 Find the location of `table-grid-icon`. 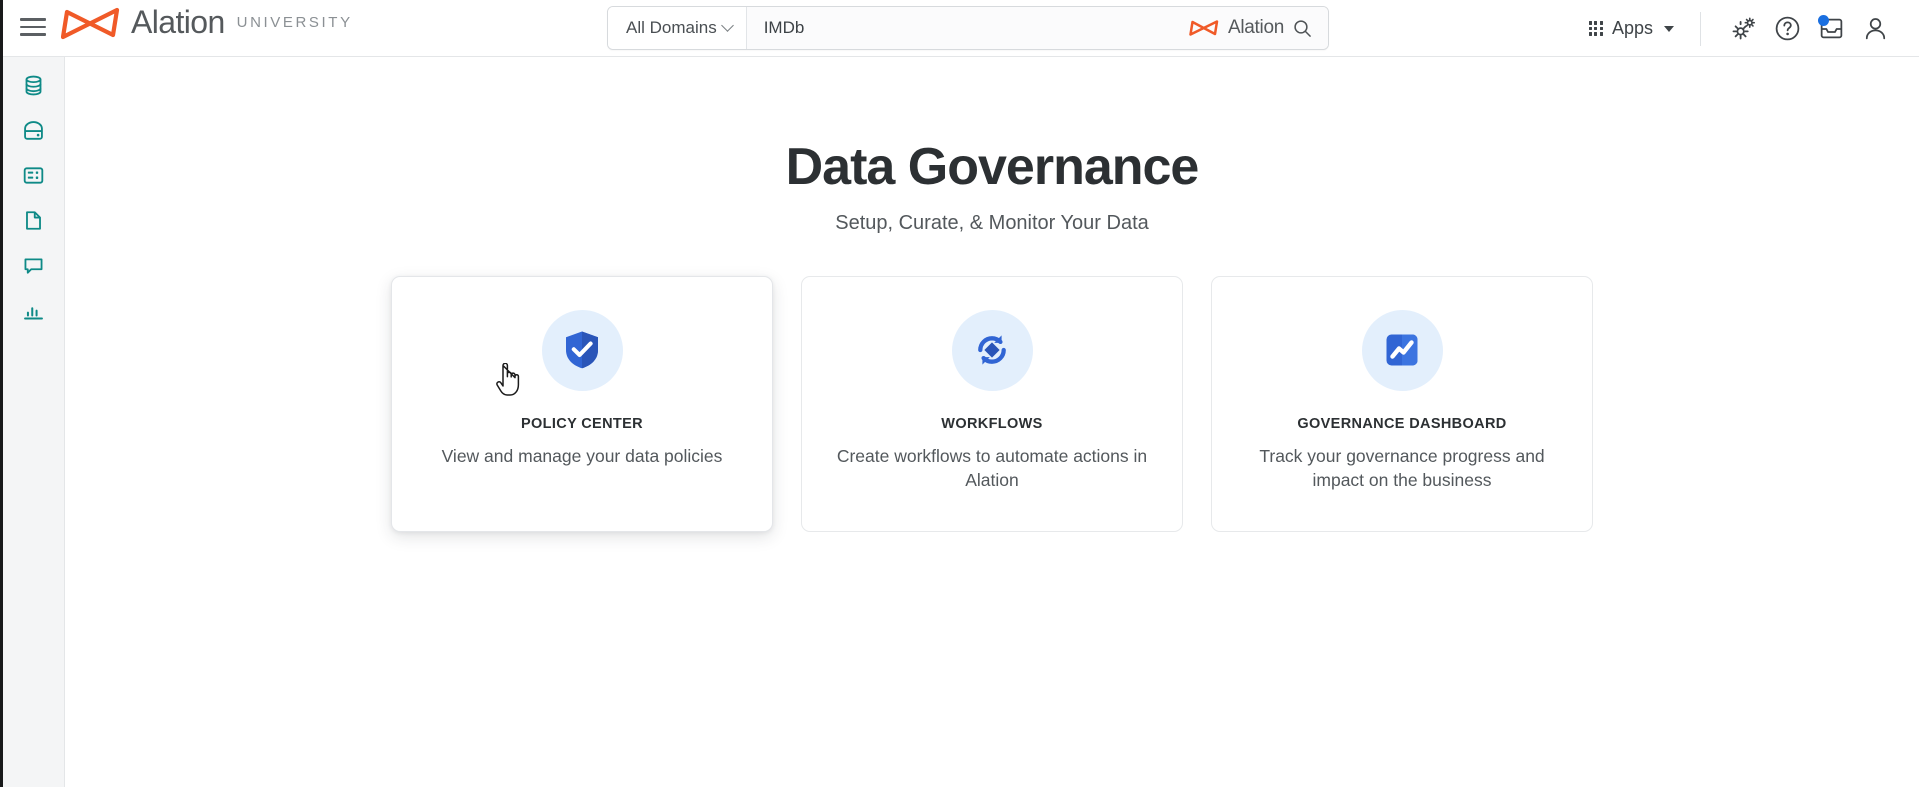

table-grid-icon is located at coordinates (33, 175).